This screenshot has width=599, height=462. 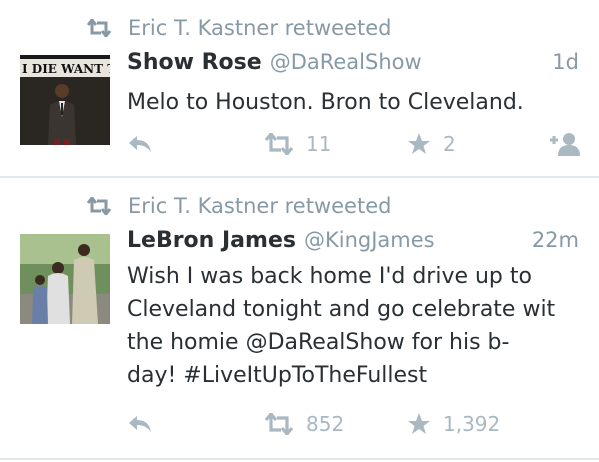 What do you see at coordinates (555, 240) in the screenshot?
I see `tweet-time: 22m` at bounding box center [555, 240].